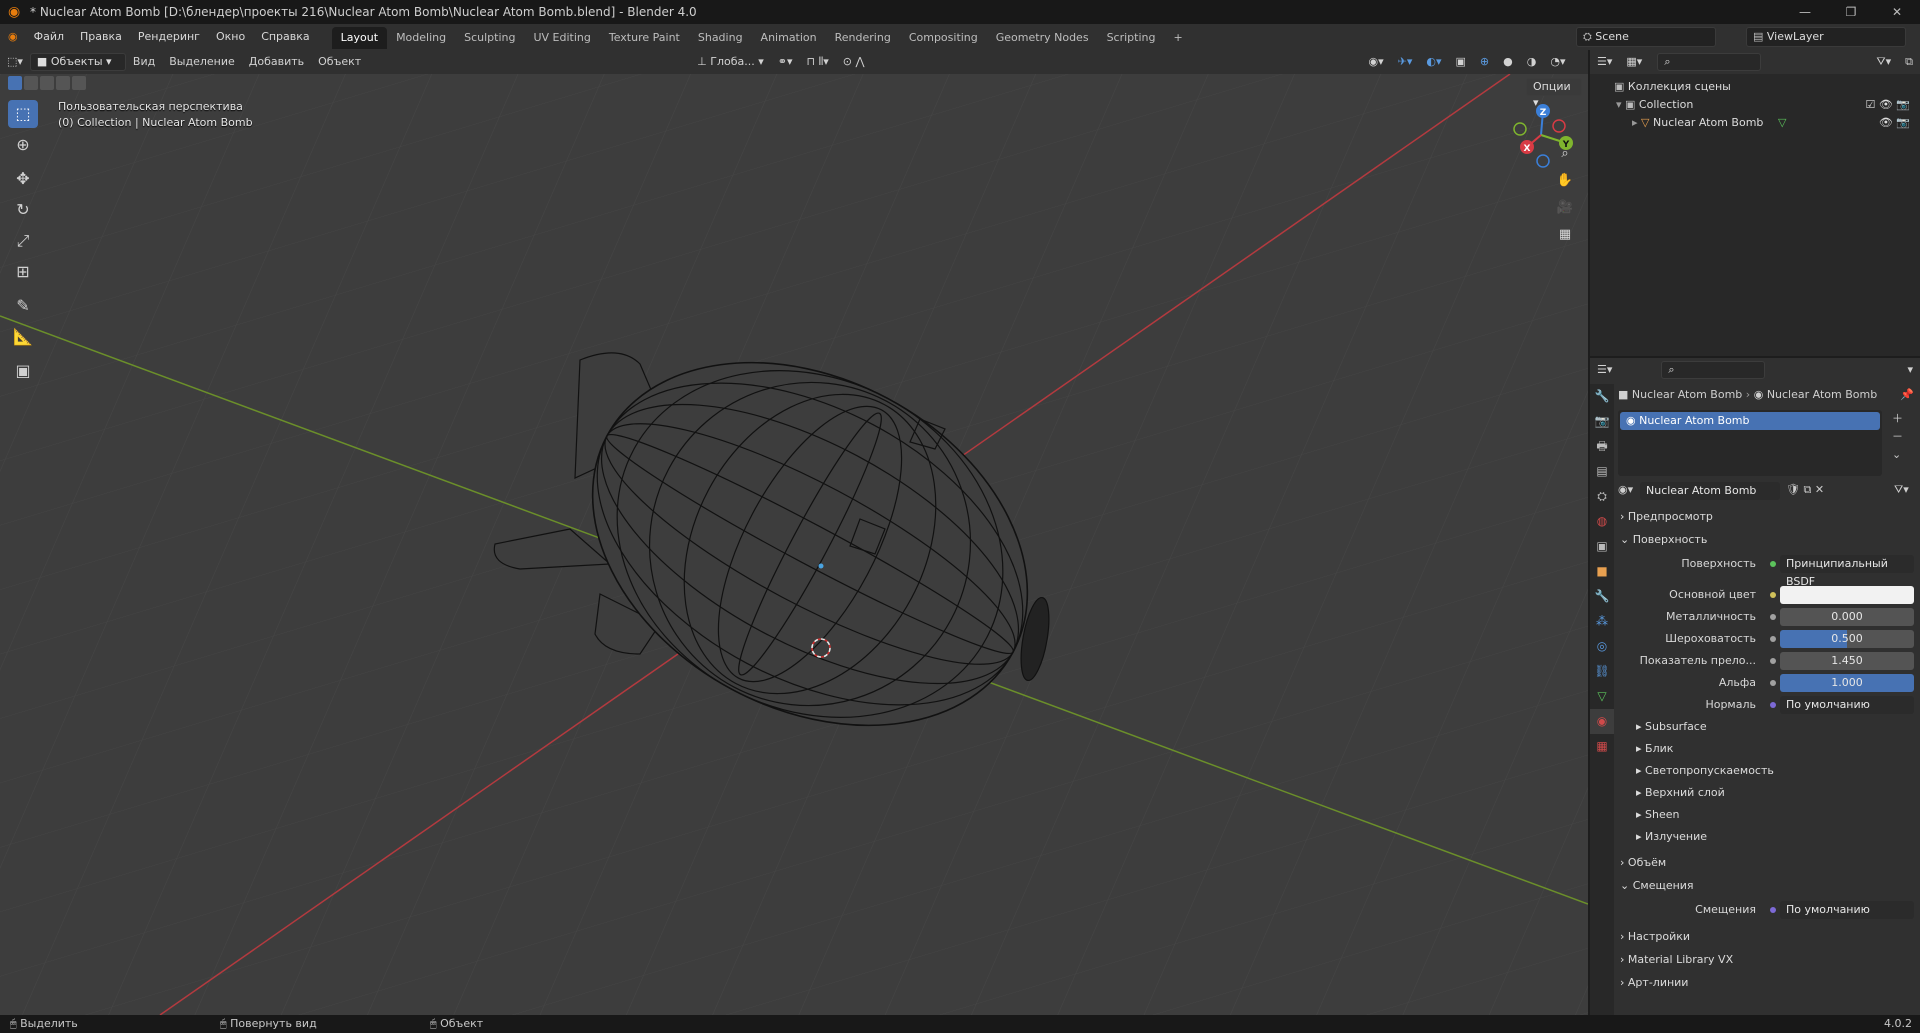  I want to click on menu-object: Объект, so click(339, 62).